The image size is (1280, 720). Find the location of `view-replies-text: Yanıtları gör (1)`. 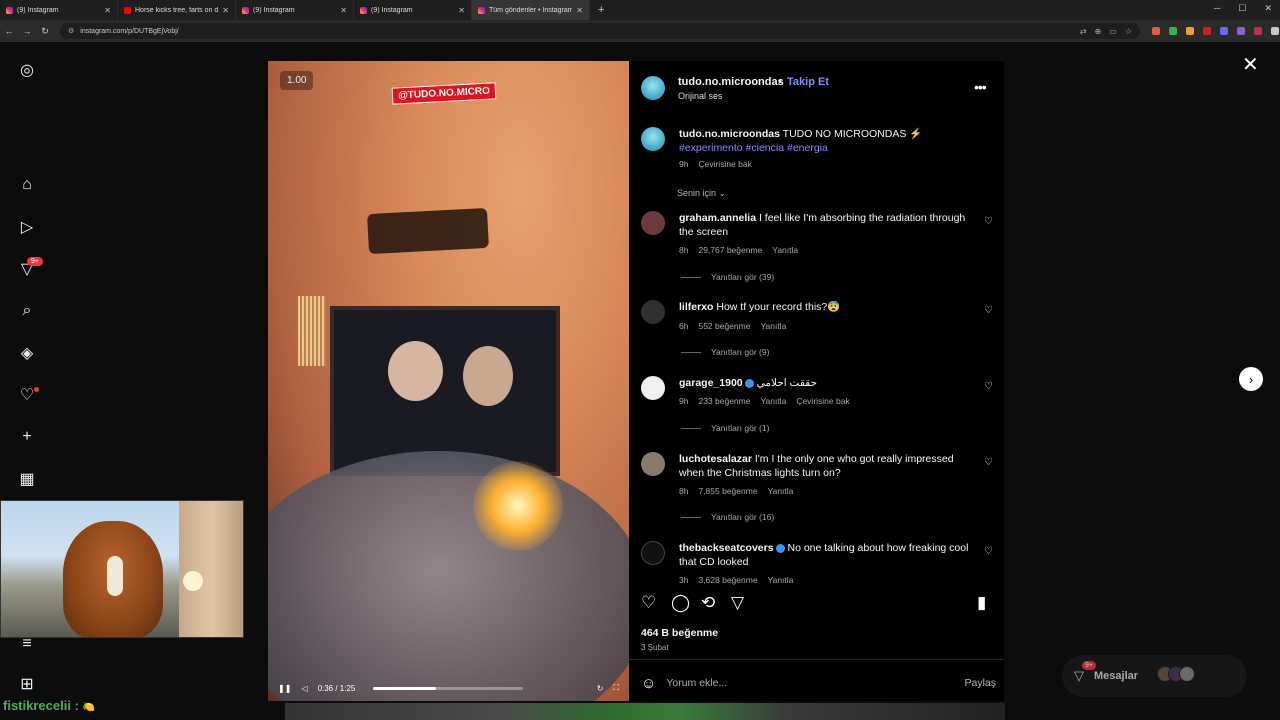

view-replies-text: Yanıtları gör (1) is located at coordinates (740, 428).